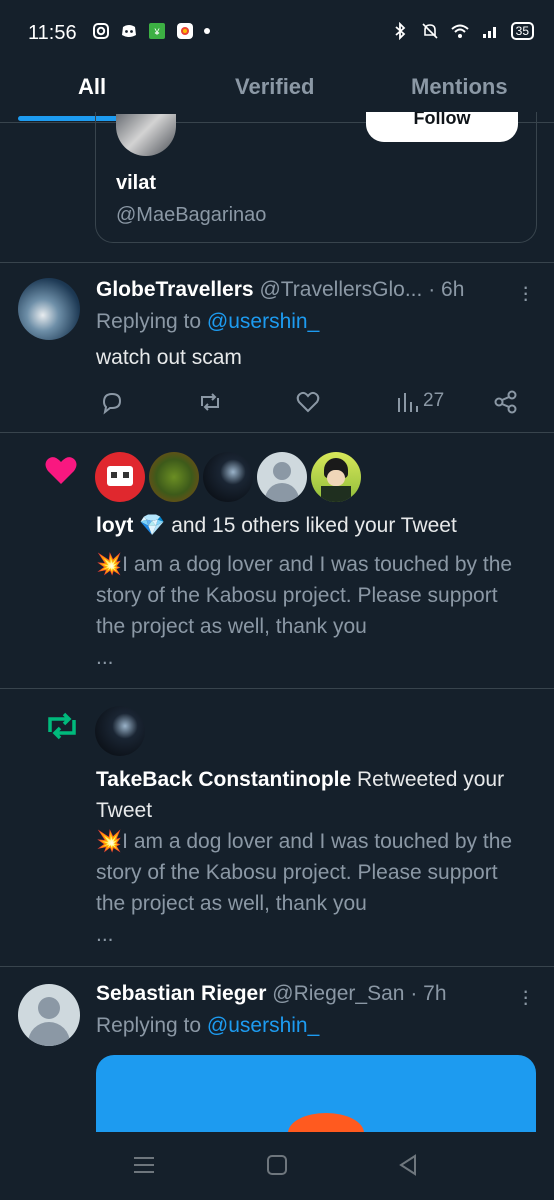 The height and width of the screenshot is (1200, 554). Describe the element at coordinates (276, 525) in the screenshot. I see `like-summary: loyt 💎 and 15 others liked your Tweet` at that location.